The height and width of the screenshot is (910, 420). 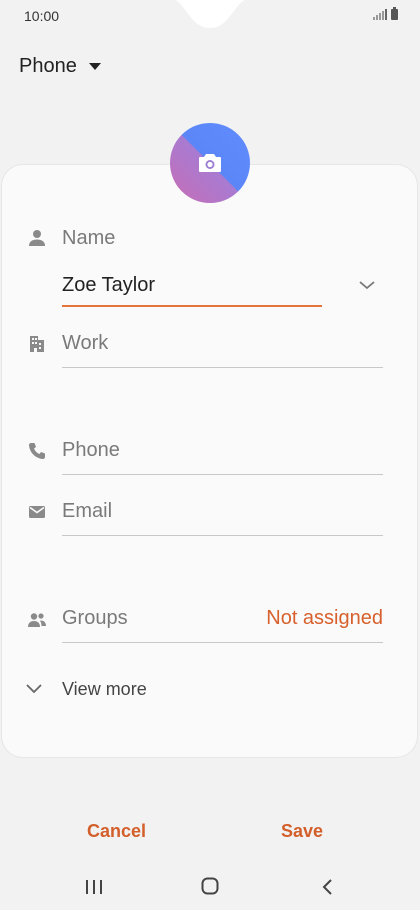 What do you see at coordinates (108, 285) in the screenshot?
I see `name-input: Zoe Taylor` at bounding box center [108, 285].